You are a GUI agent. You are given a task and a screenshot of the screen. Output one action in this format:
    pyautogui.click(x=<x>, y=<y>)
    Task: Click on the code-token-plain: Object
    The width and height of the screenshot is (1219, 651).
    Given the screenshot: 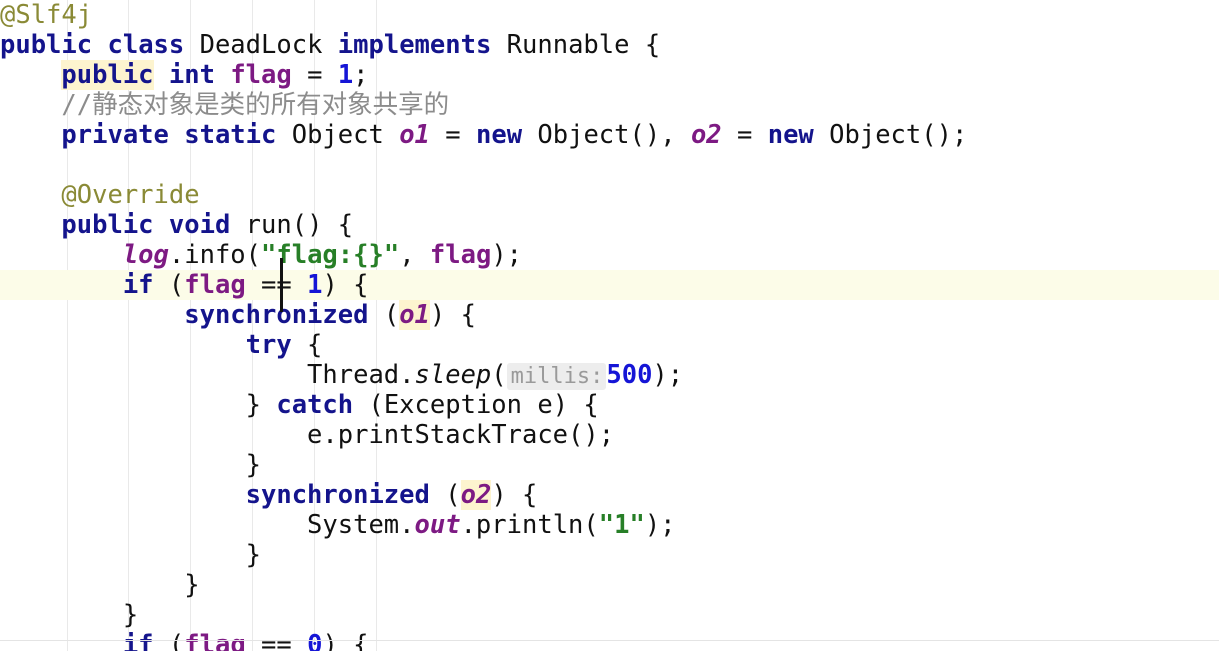 What is the action you would take?
    pyautogui.click(x=338, y=135)
    